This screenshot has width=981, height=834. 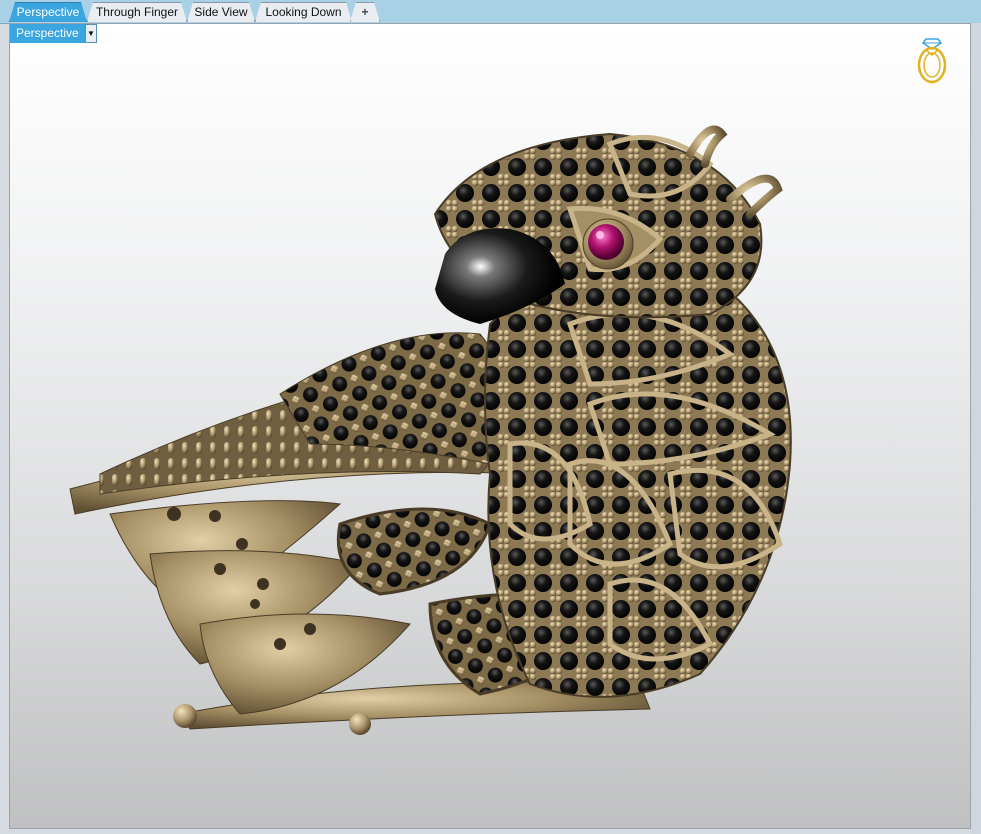 I want to click on tab-looking-down: Looking Down, so click(x=303, y=12).